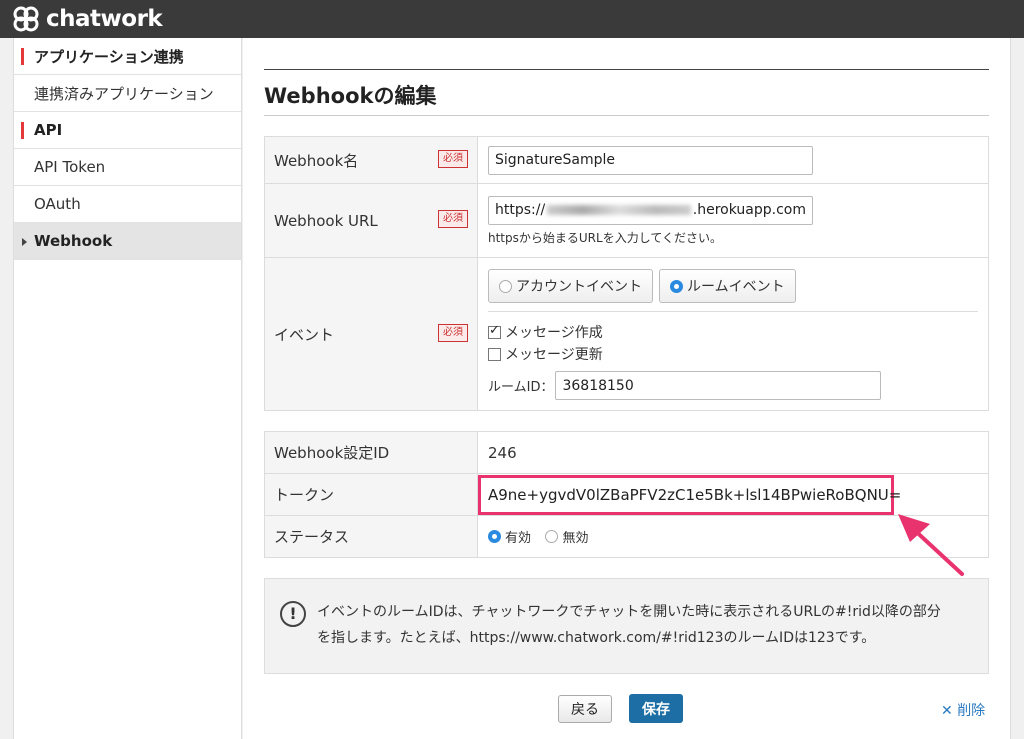 Image resolution: width=1024 pixels, height=739 pixels. Describe the element at coordinates (605, 237) in the screenshot. I see `url-hint: httpsから始まるURLを入力してください。` at that location.